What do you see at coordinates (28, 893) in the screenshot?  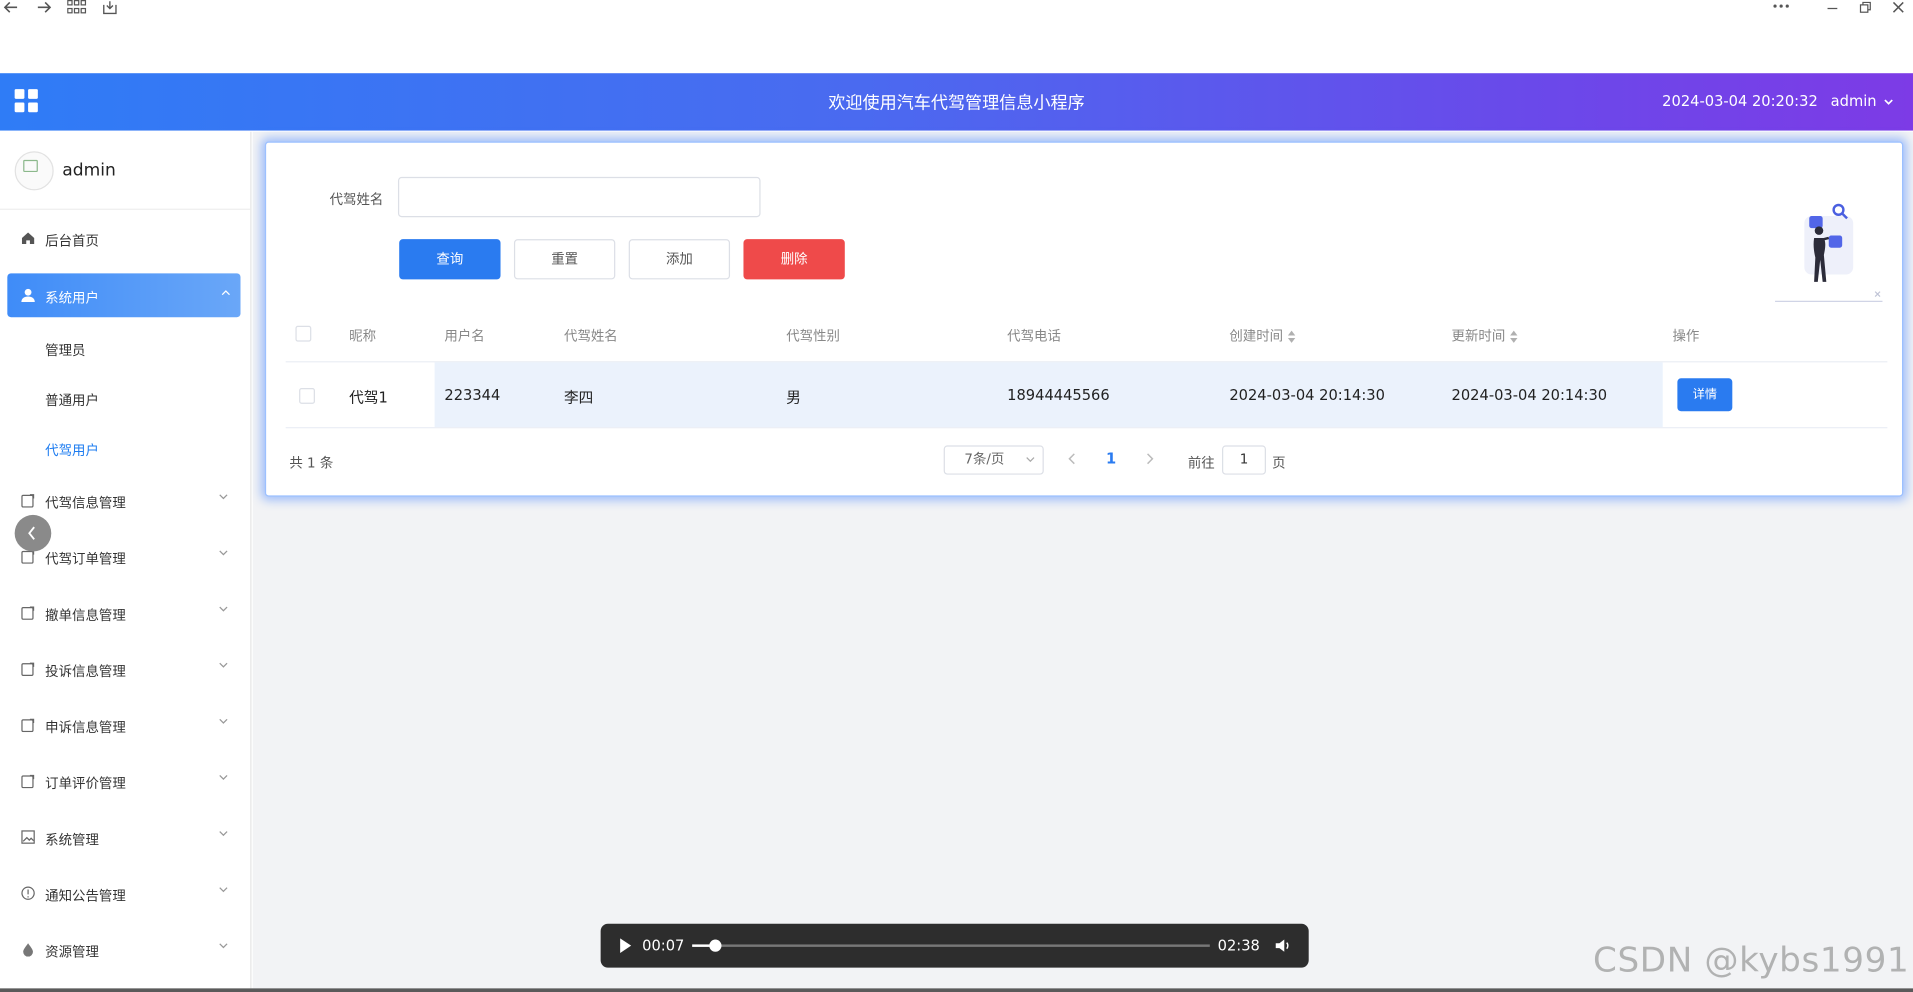 I see `info-icon` at bounding box center [28, 893].